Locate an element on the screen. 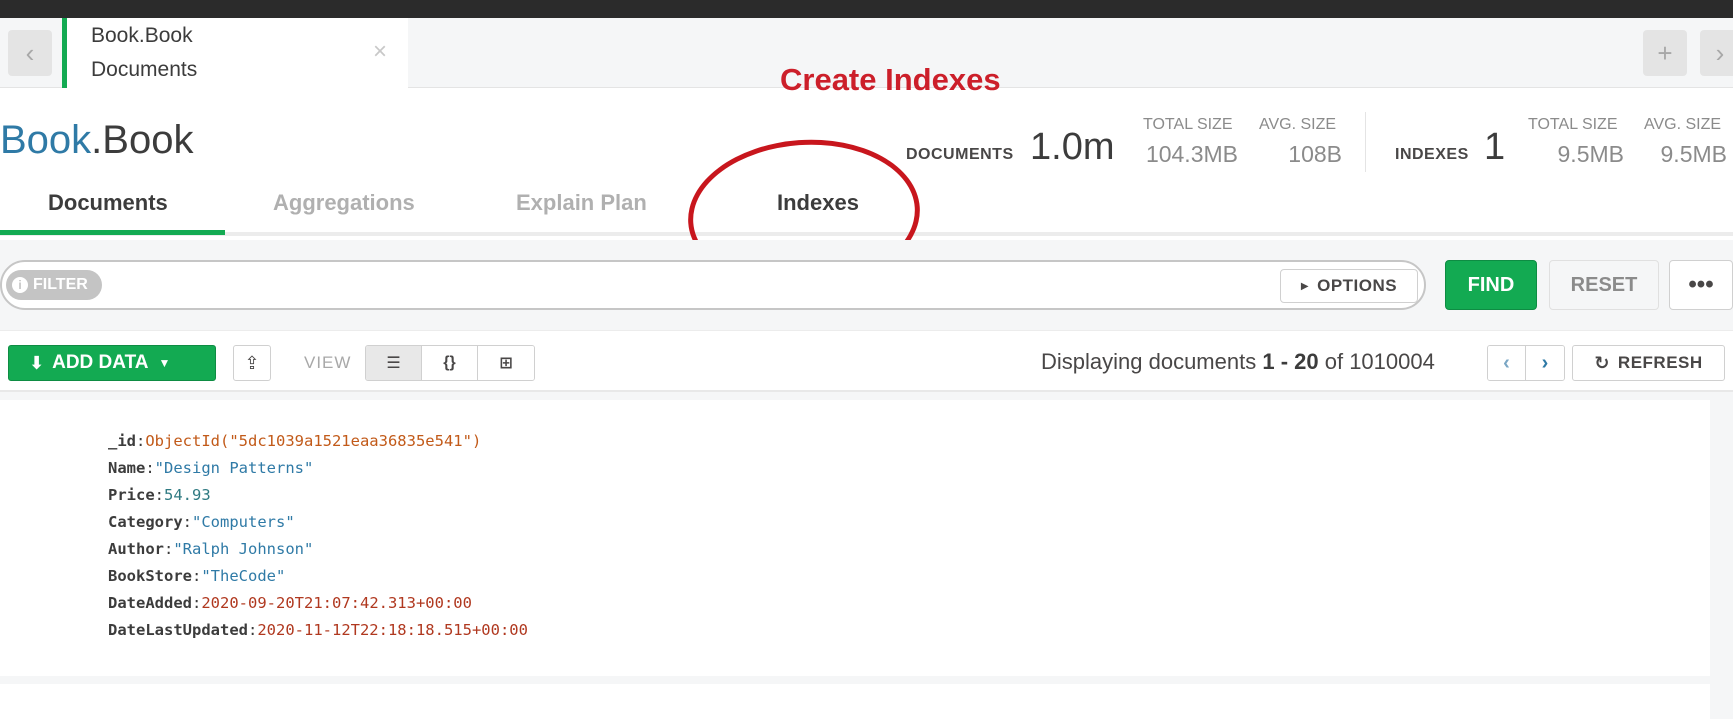 This screenshot has width=1733, height=719. table-view-button: ⊞ is located at coordinates (506, 363).